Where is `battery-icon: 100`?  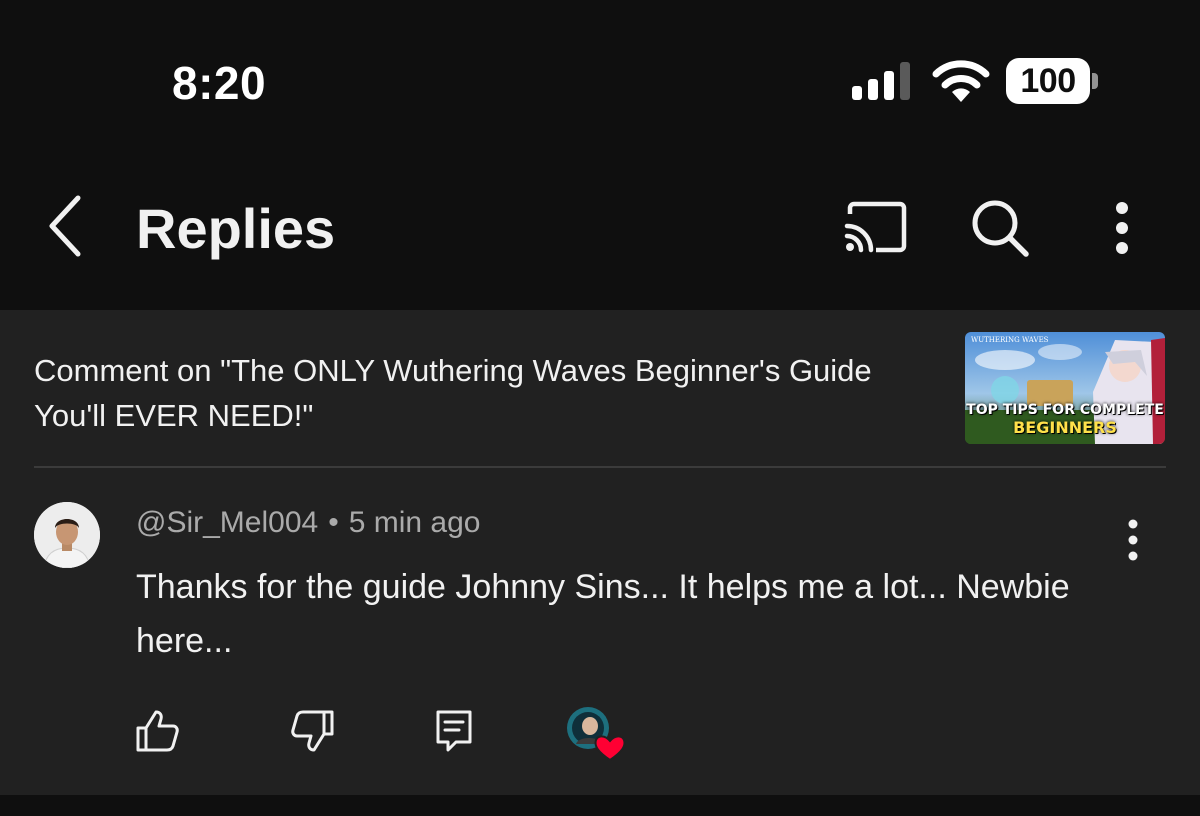 battery-icon: 100 is located at coordinates (1052, 81).